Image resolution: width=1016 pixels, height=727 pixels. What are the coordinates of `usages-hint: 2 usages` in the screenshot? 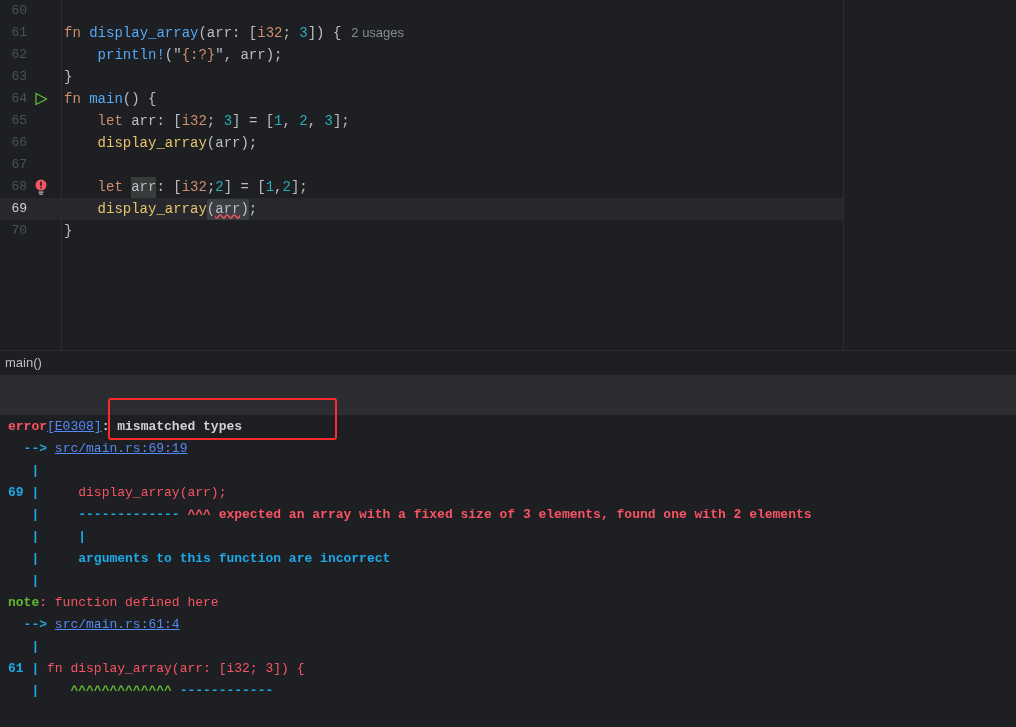 It's located at (378, 33).